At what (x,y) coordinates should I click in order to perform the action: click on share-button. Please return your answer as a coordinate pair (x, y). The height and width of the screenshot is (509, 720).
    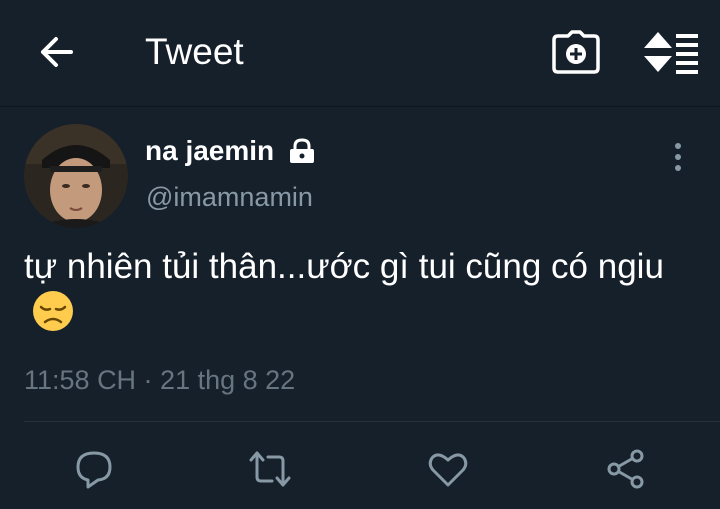
    Looking at the image, I should click on (626, 469).